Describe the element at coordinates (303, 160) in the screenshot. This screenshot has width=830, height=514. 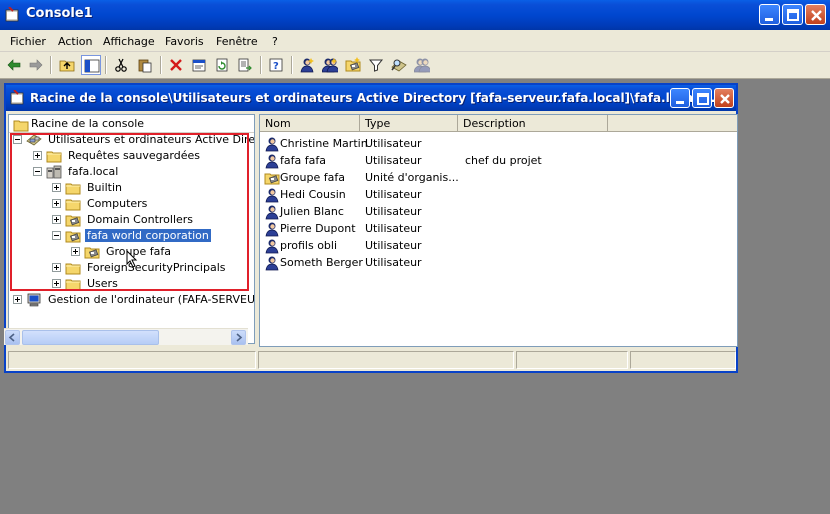
I see `list-cell-name: fafa fafa` at that location.